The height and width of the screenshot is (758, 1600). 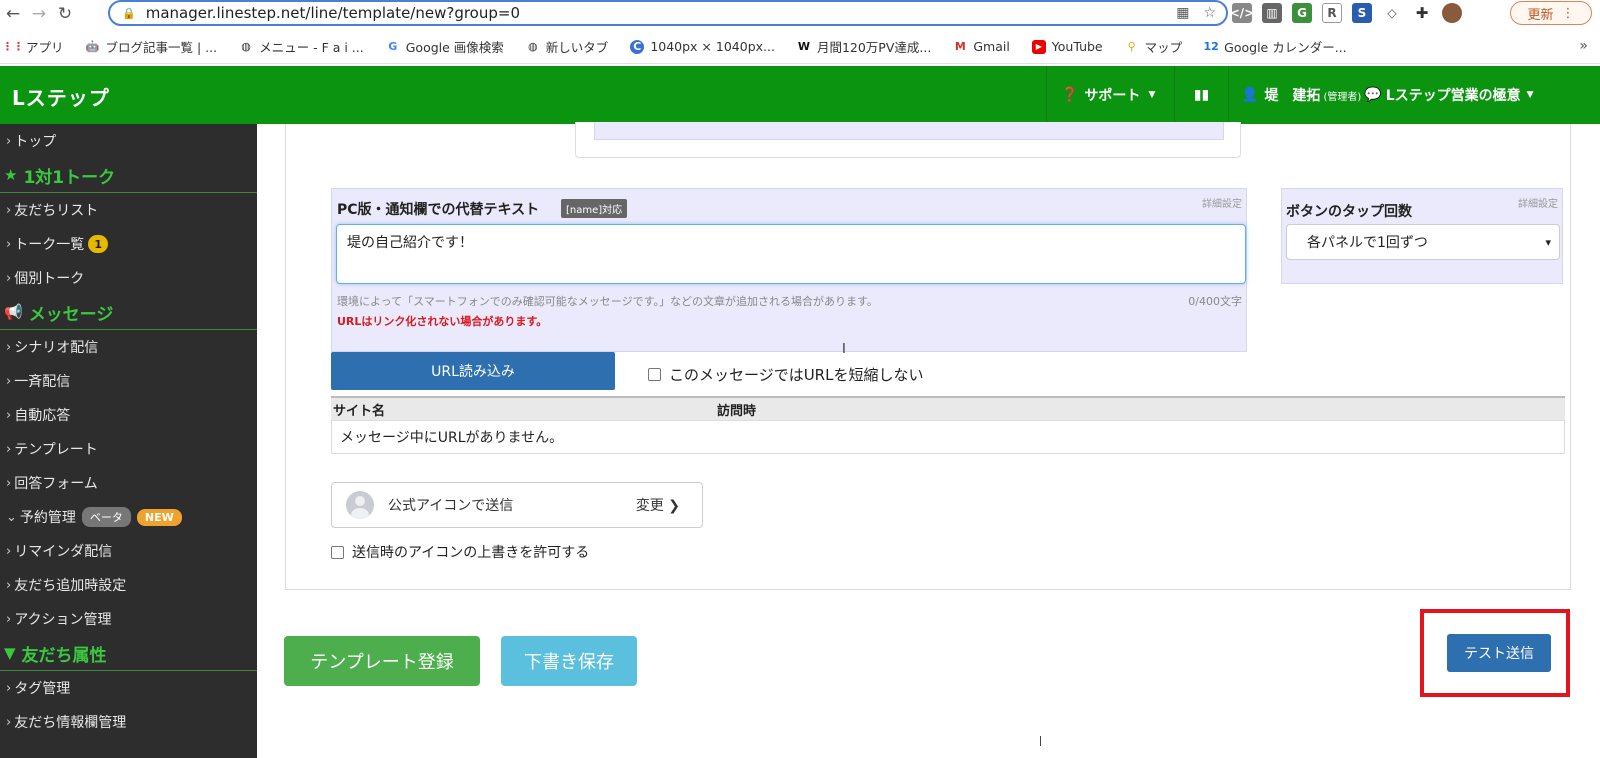 I want to click on profile-avatar-icon, so click(x=1452, y=13).